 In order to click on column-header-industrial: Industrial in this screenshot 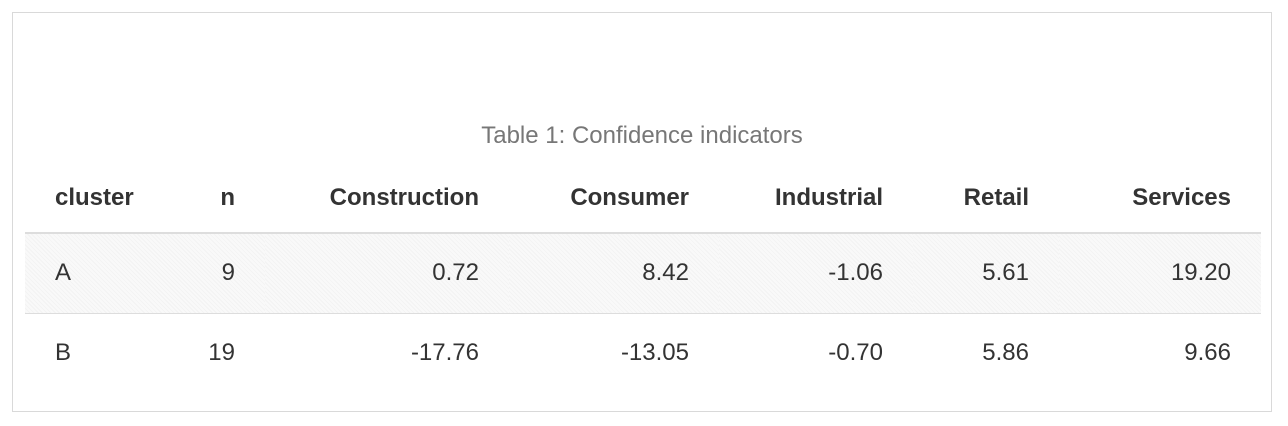, I will do `click(816, 199)`.